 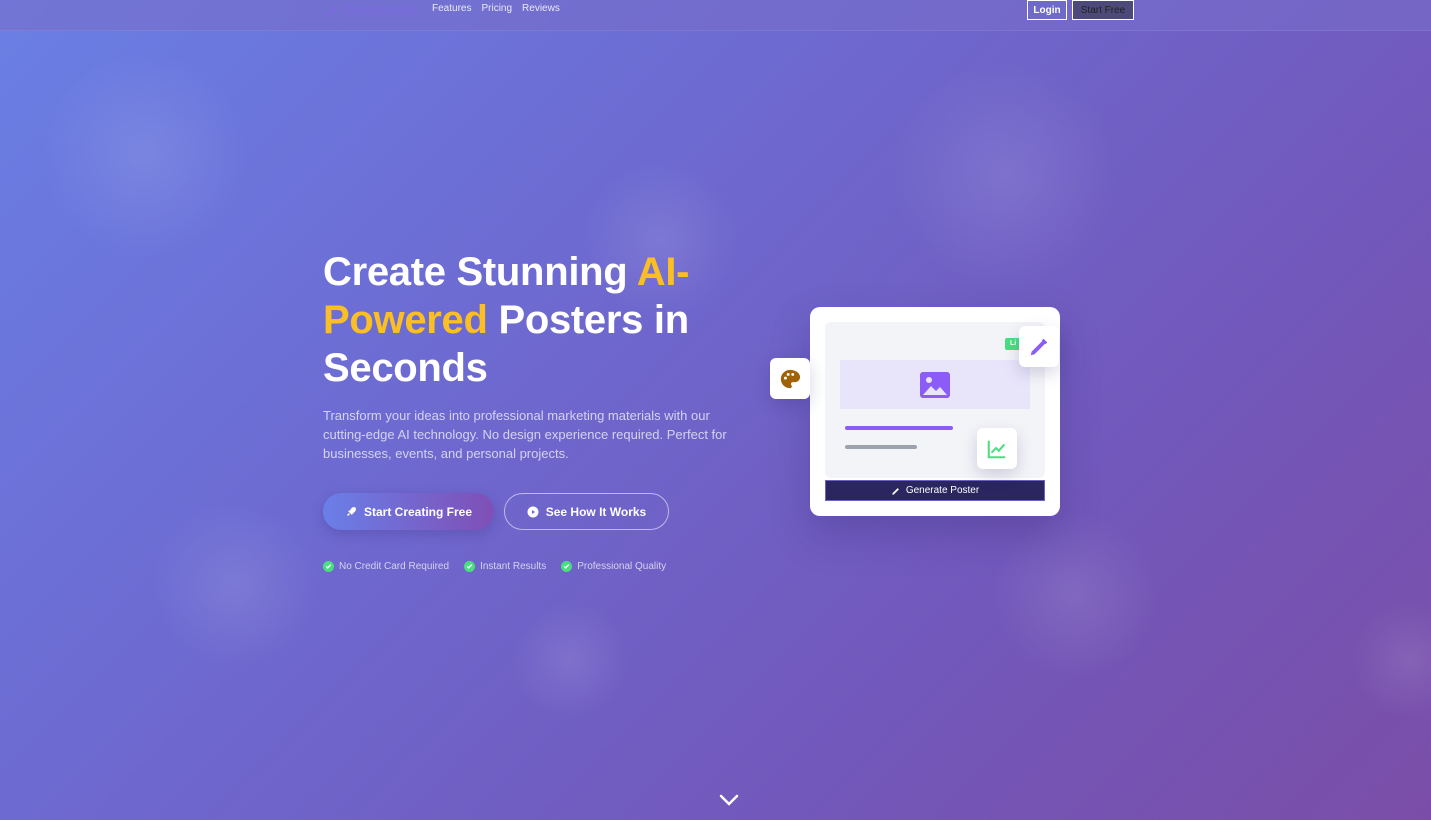 I want to click on feature-label: Instant Results, so click(x=513, y=566).